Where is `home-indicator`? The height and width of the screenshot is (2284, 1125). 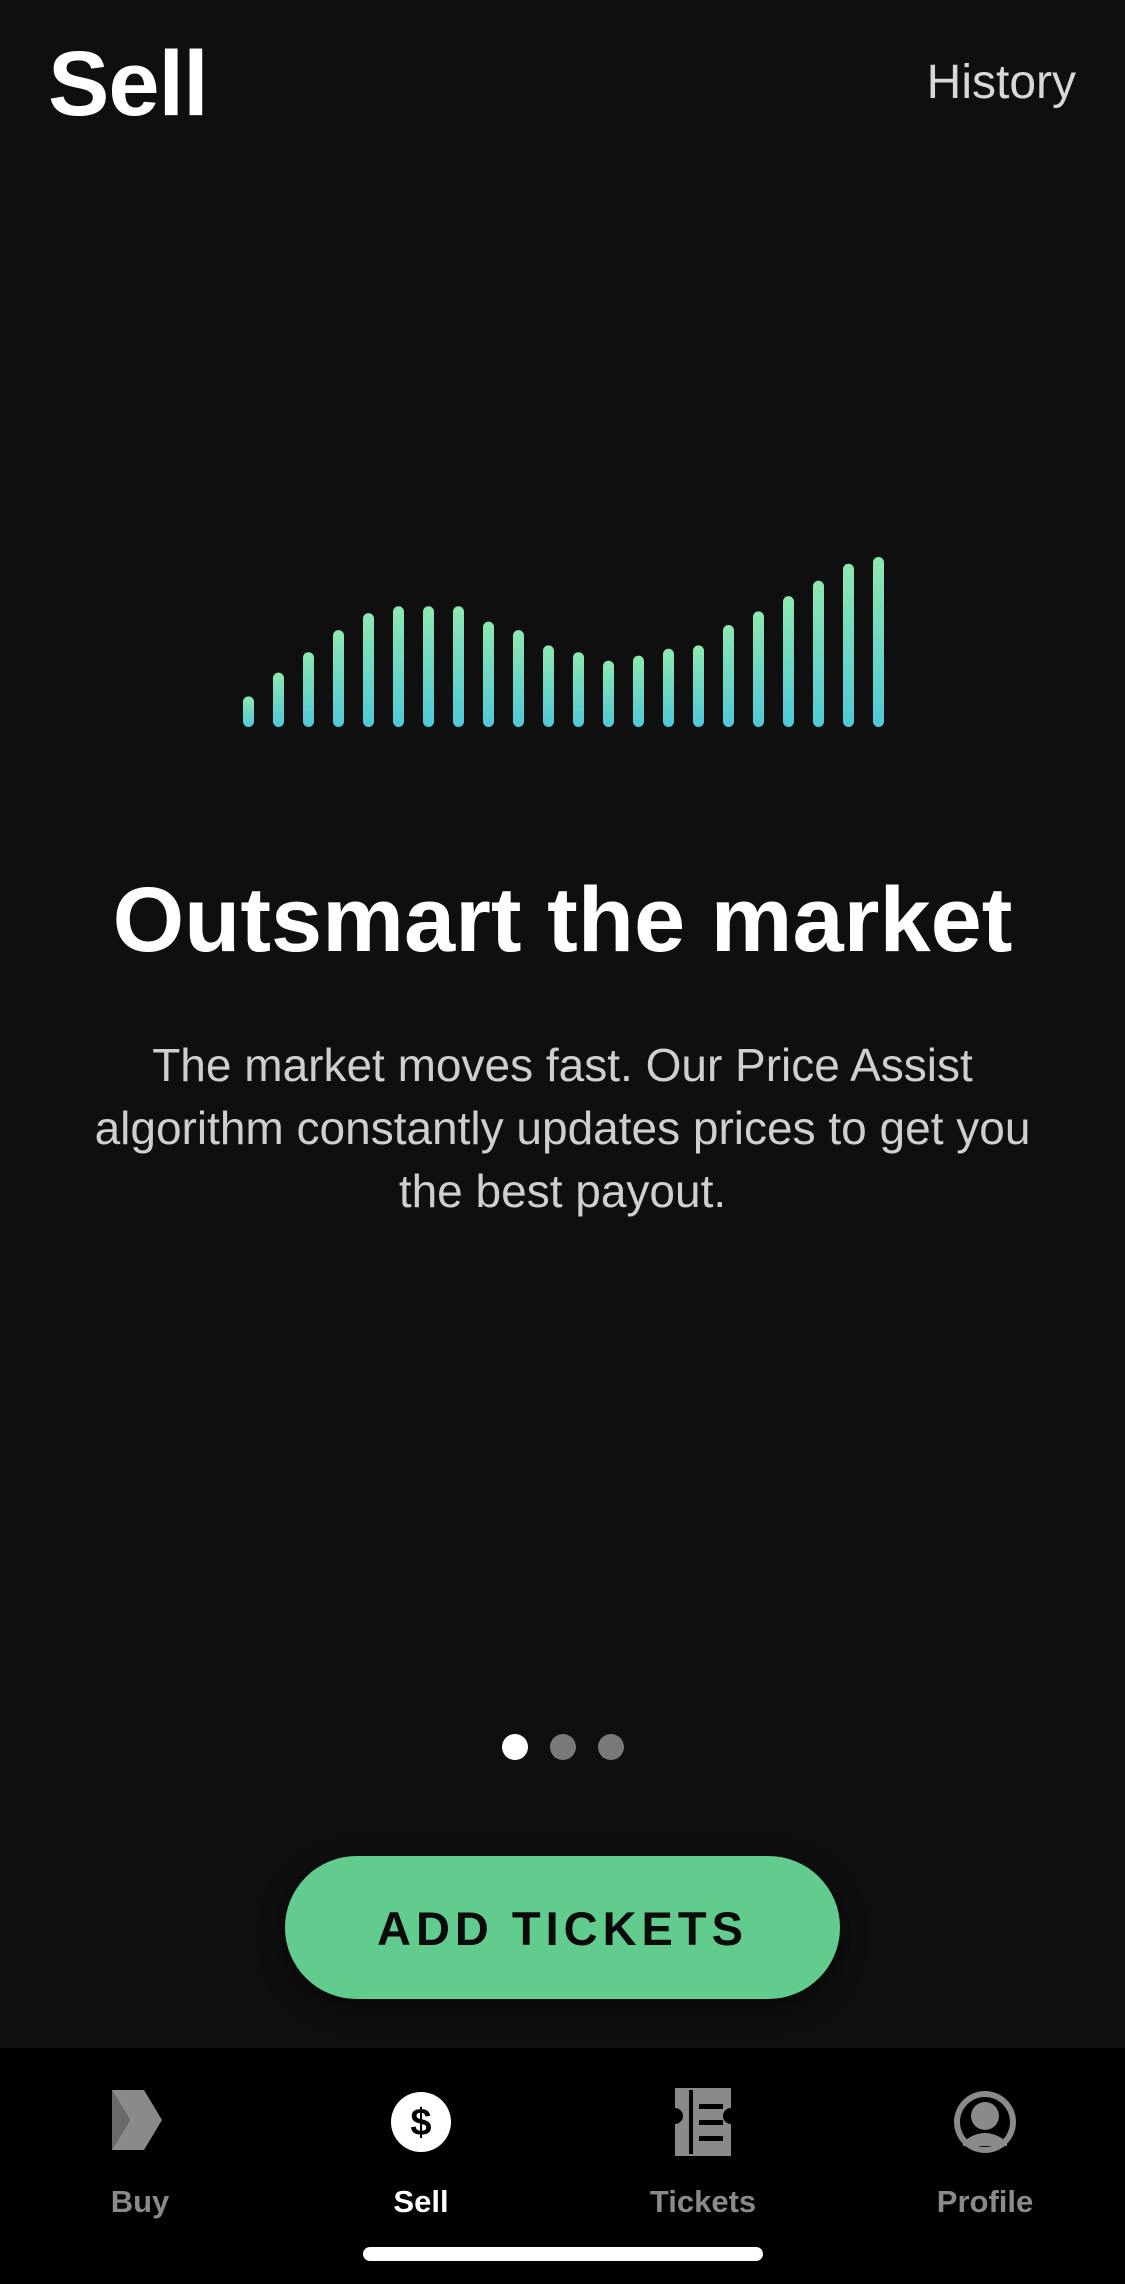 home-indicator is located at coordinates (563, 2254).